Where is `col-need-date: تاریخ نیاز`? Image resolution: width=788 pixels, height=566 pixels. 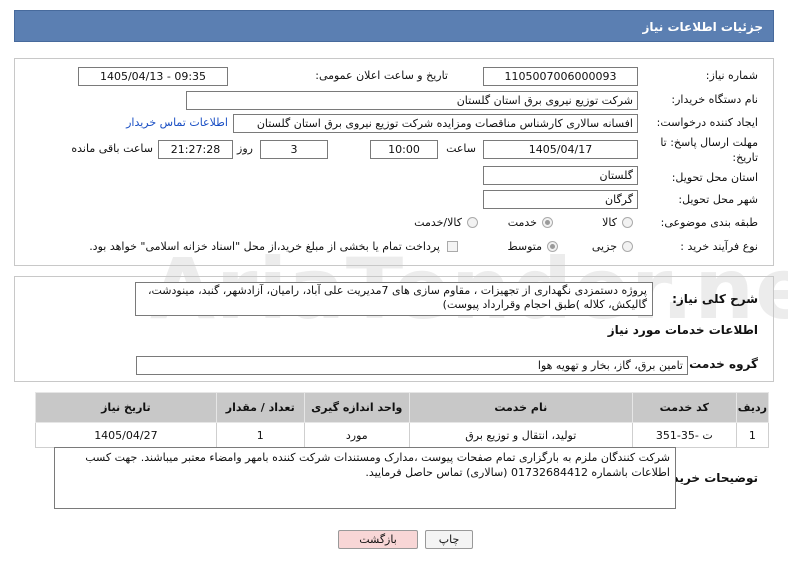
col-need-date: تاریخ نیاز is located at coordinates (126, 407).